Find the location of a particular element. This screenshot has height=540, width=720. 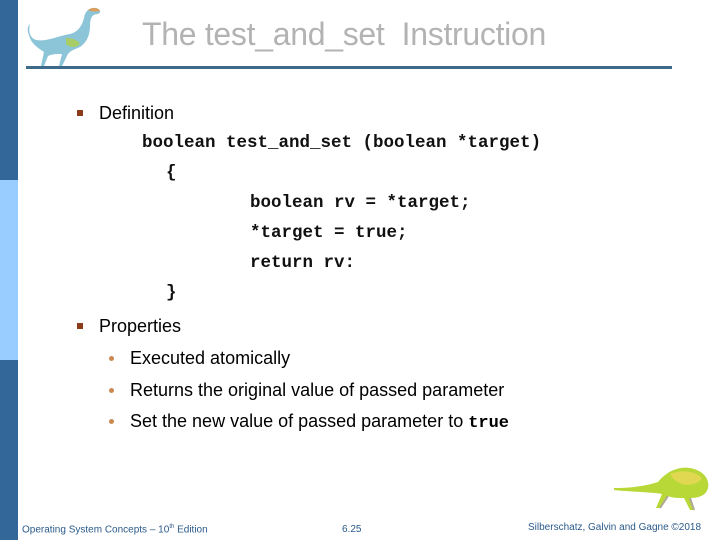

footer-page-number: 6.25 is located at coordinates (352, 529).